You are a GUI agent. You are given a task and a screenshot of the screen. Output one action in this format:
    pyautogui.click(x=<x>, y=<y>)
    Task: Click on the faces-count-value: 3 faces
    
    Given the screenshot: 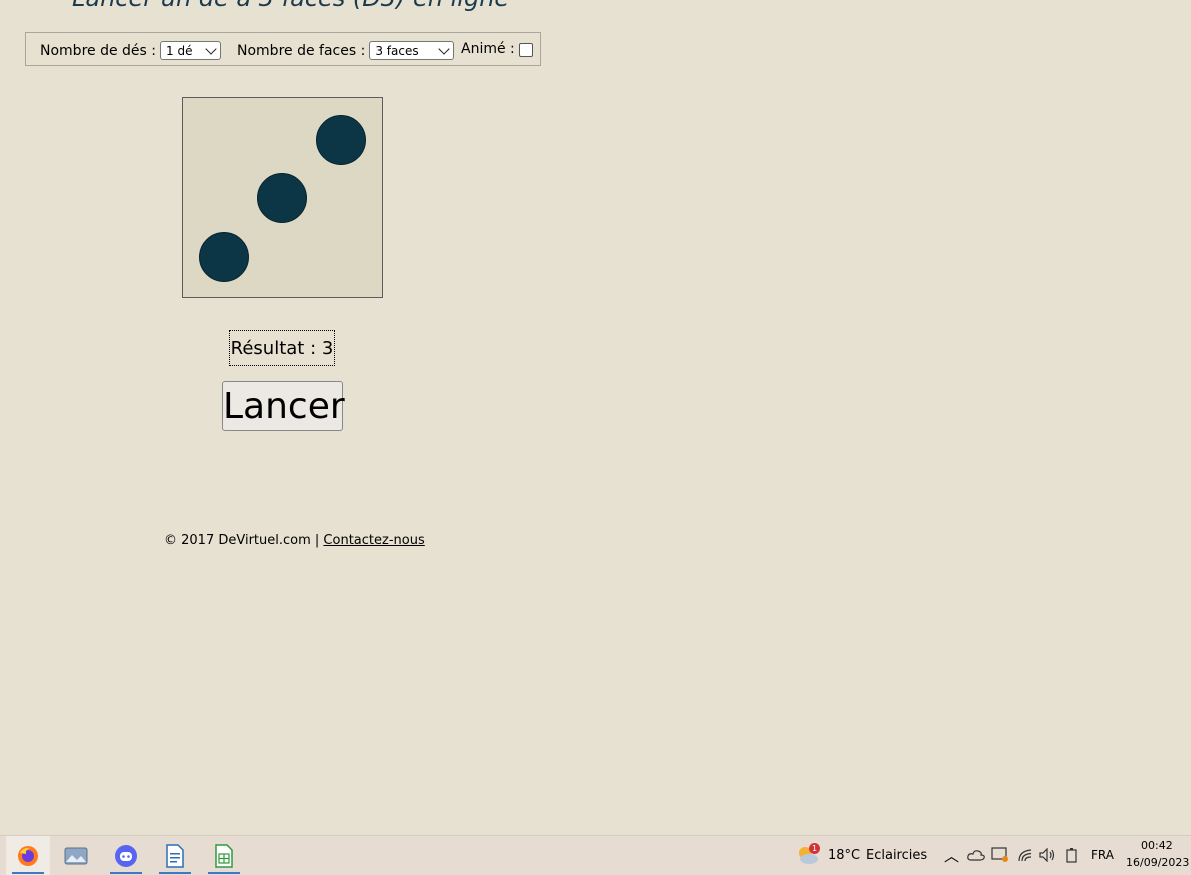 What is the action you would take?
    pyautogui.click(x=397, y=50)
    